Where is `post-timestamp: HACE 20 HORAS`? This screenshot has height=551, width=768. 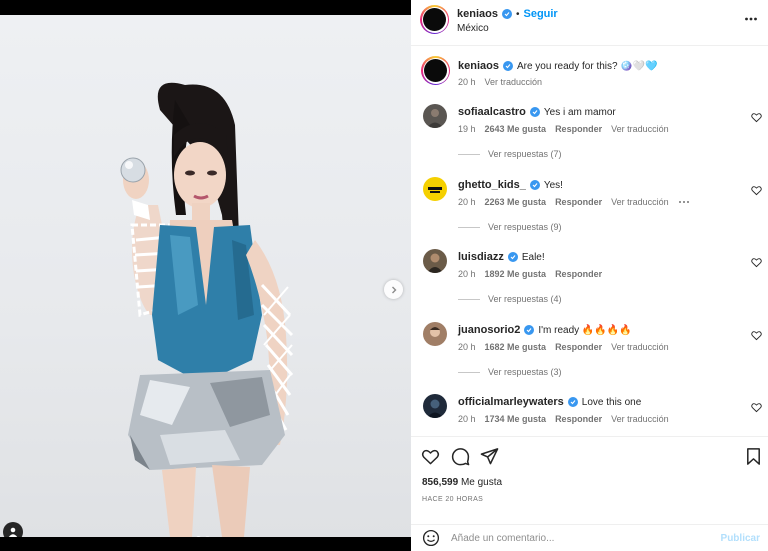 post-timestamp: HACE 20 HORAS is located at coordinates (453, 499).